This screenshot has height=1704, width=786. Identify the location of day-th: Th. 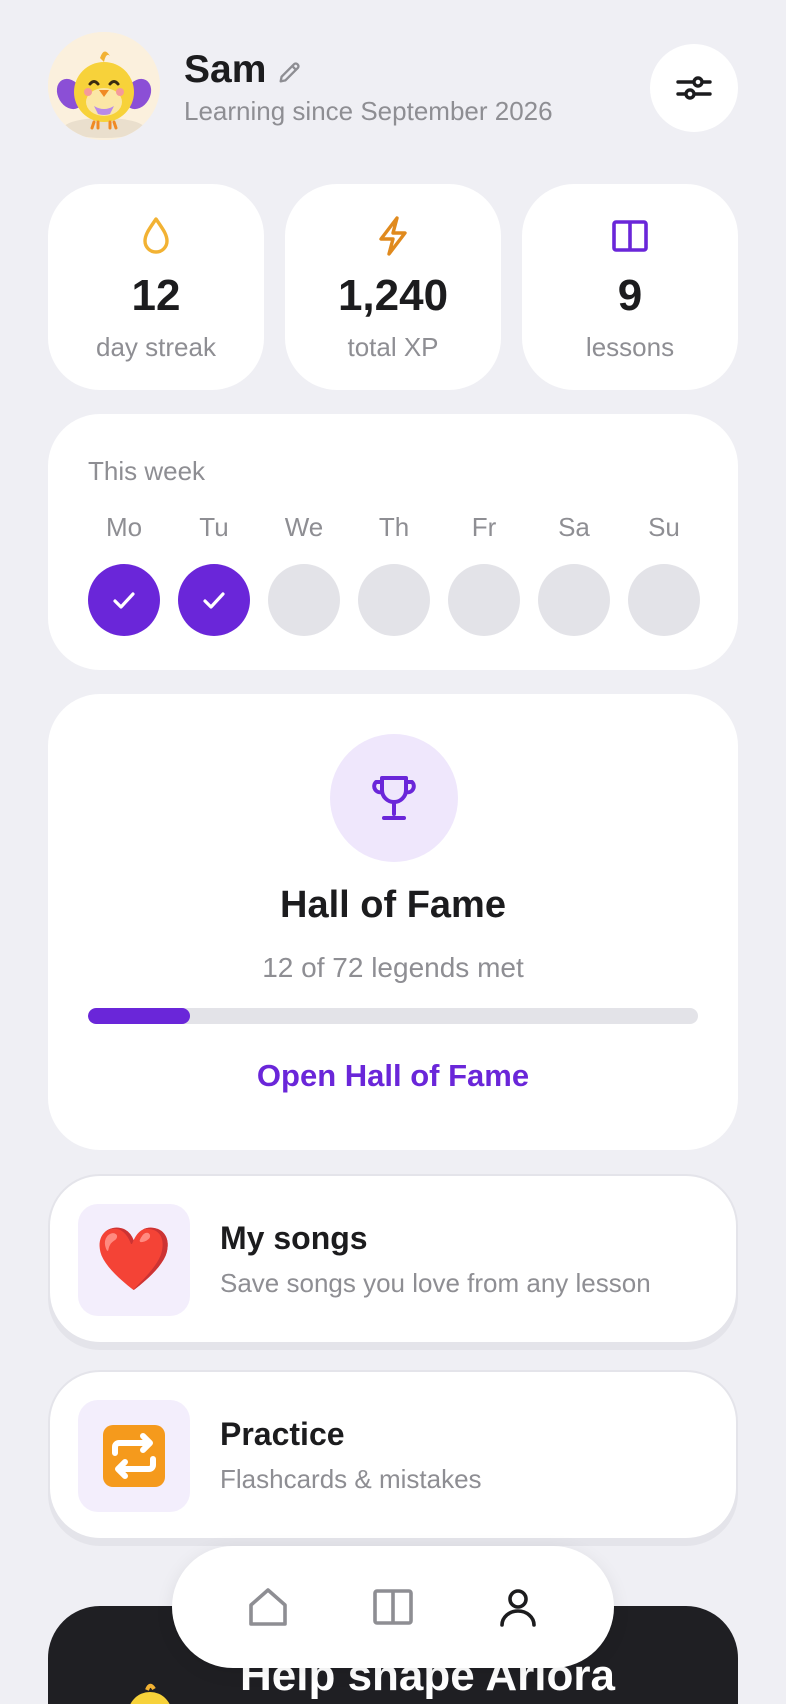
(394, 573).